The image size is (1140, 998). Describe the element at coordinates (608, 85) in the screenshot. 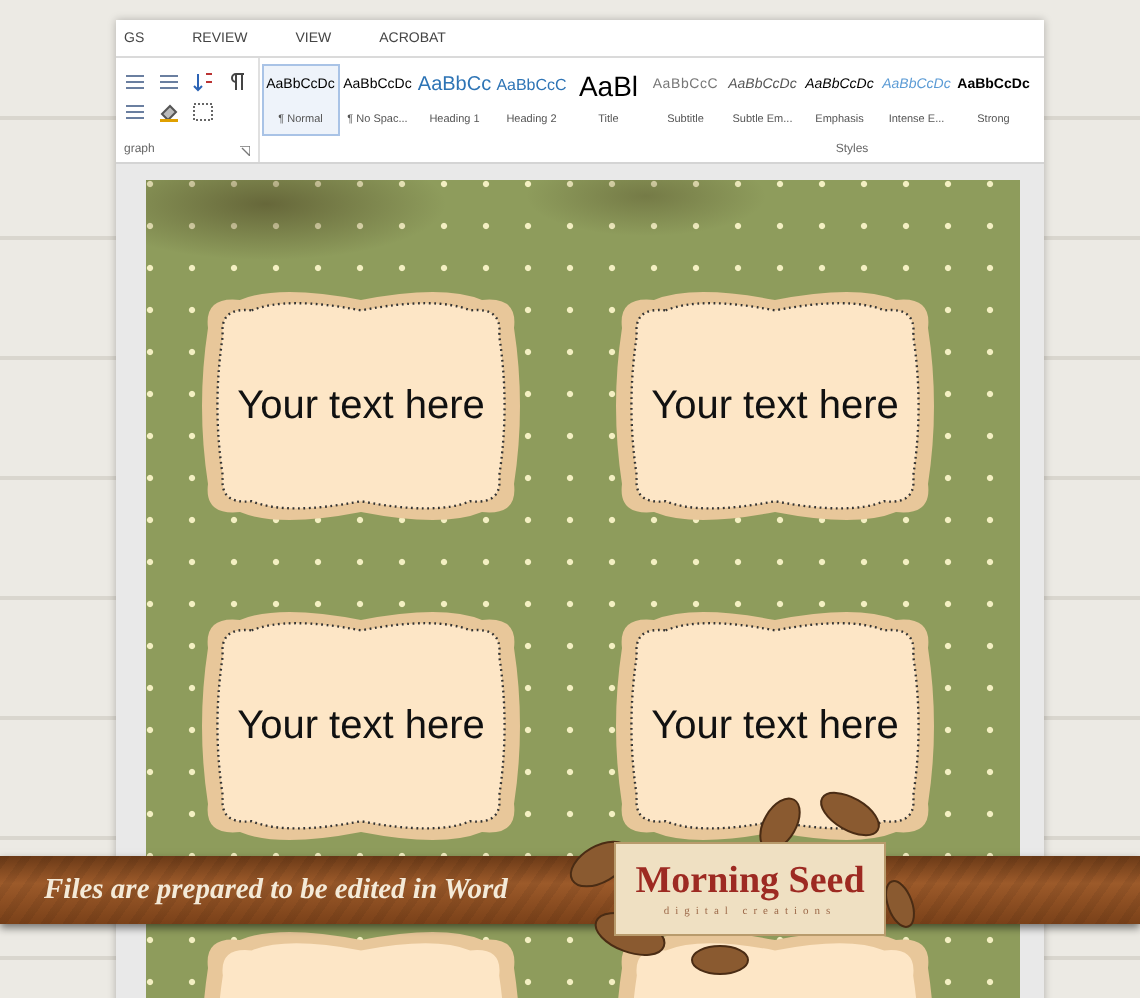

I see `style-preview: AaBl` at that location.